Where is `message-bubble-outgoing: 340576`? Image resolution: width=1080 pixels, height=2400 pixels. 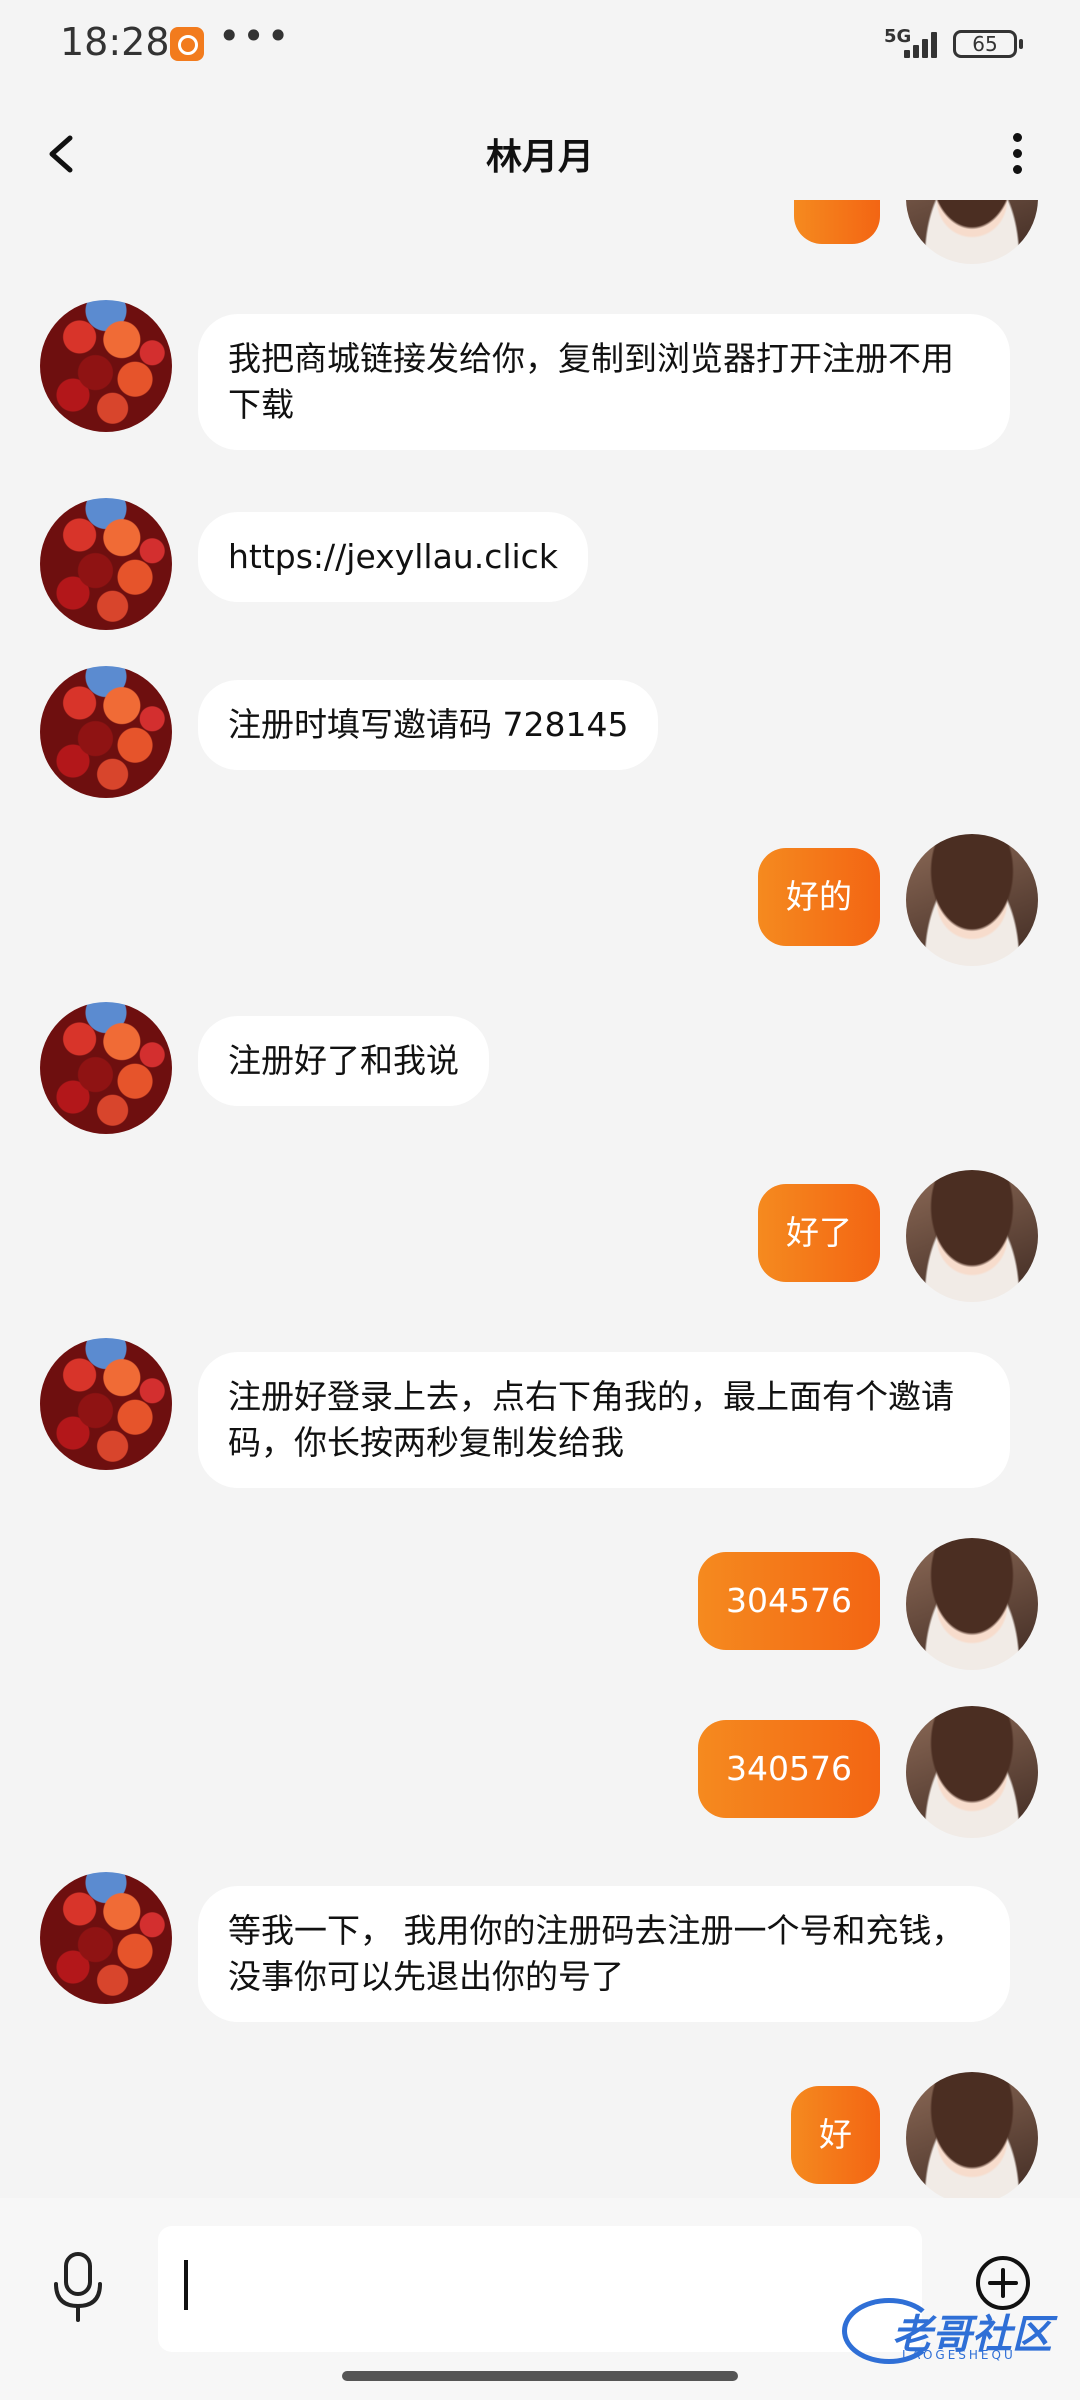
message-bubble-outgoing: 340576 is located at coordinates (789, 1769).